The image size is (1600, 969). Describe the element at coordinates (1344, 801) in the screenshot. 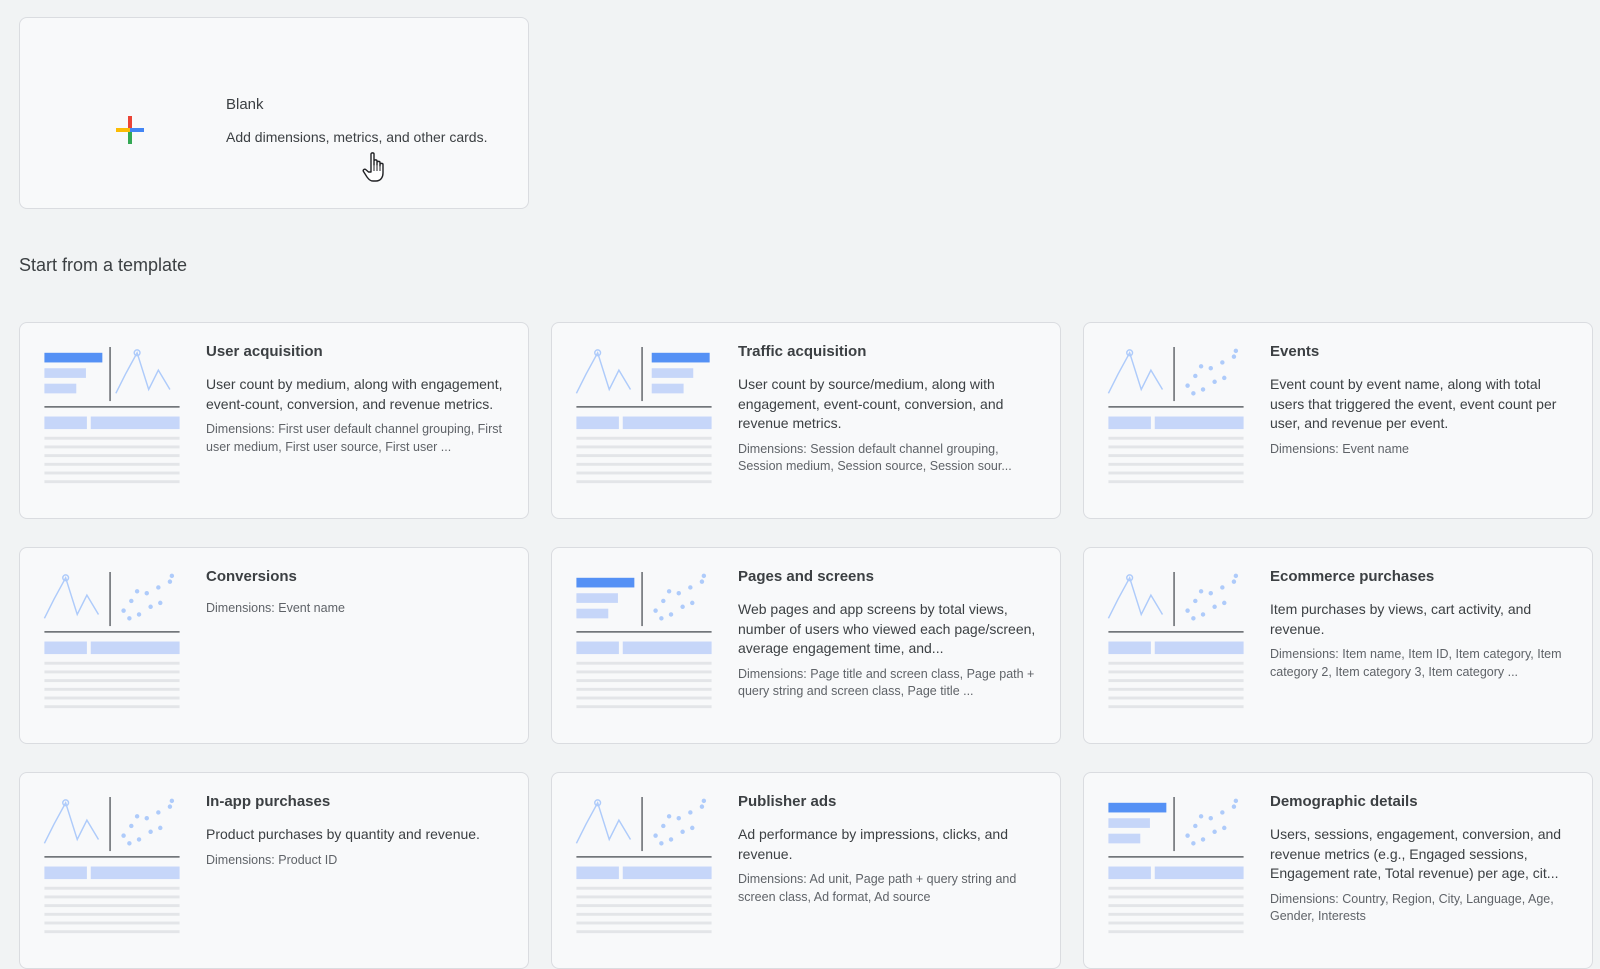

I see `template-title: Demographic details` at that location.